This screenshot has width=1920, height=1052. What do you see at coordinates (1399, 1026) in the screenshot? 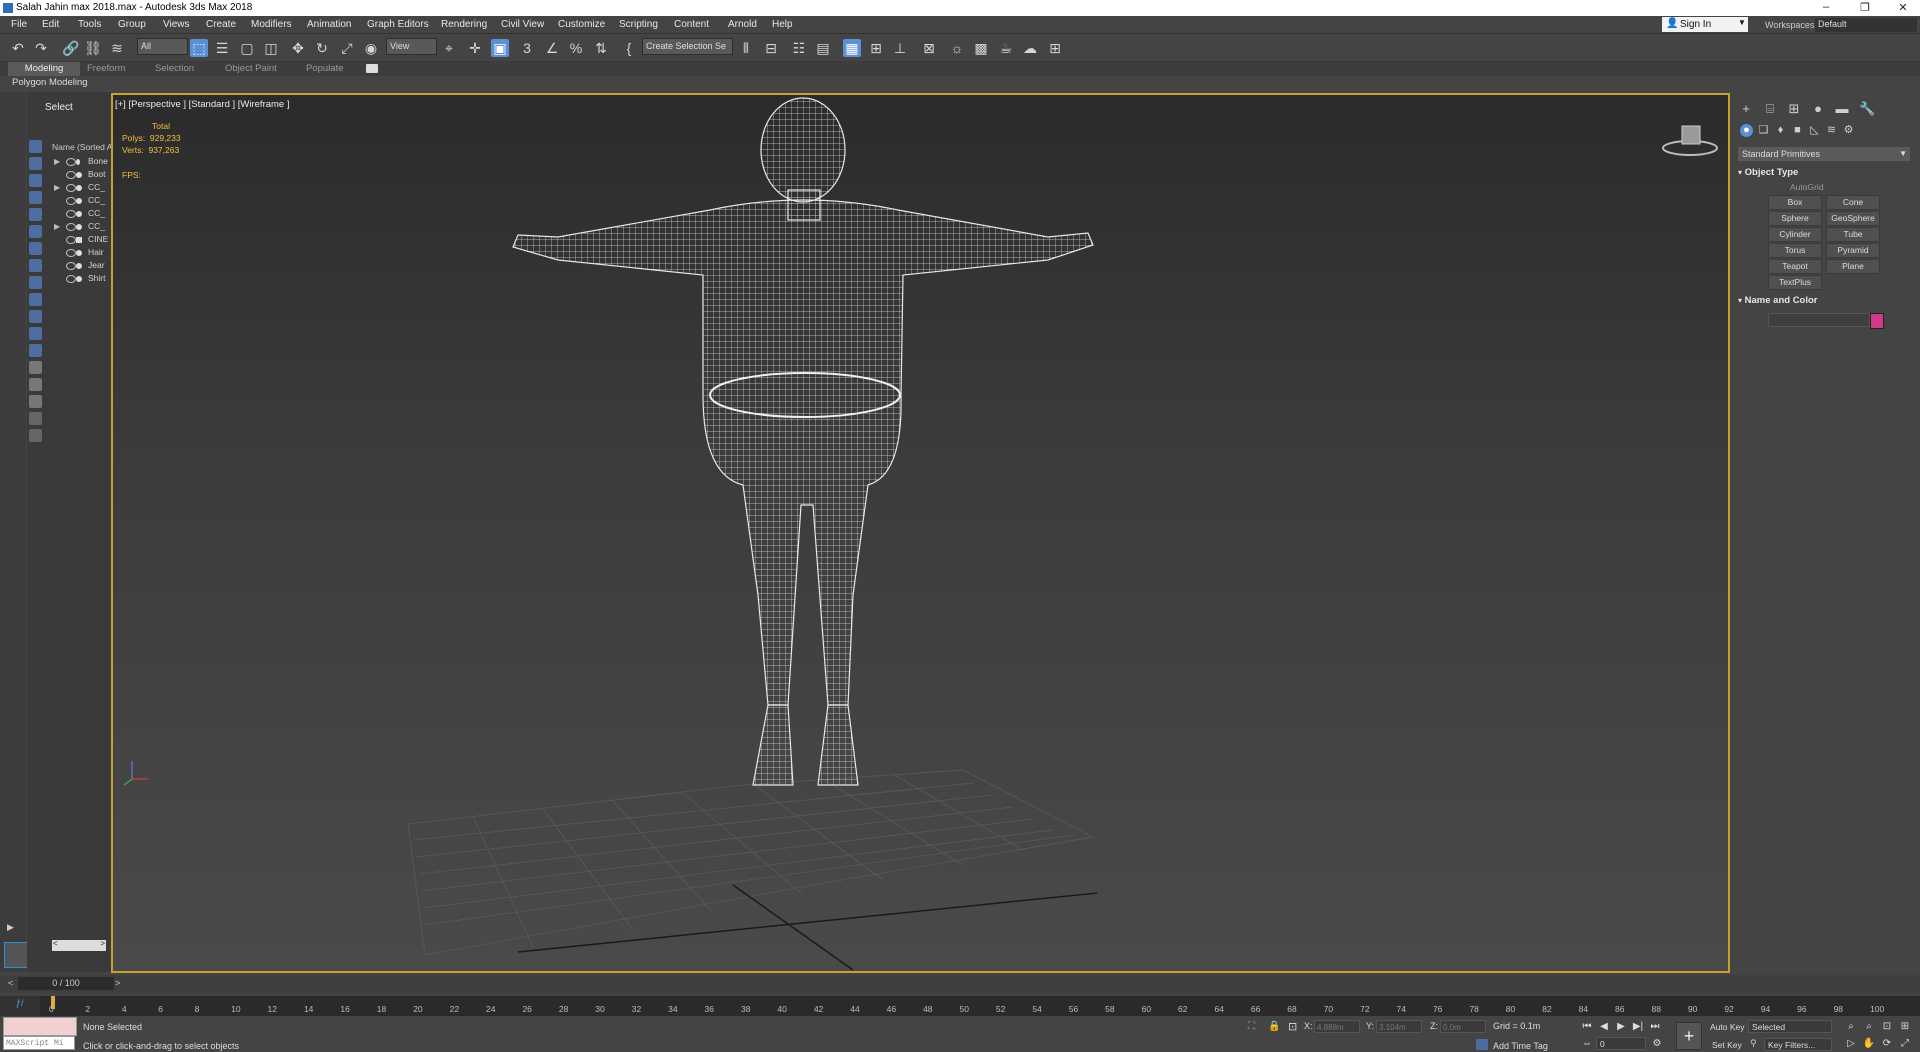
I see `y-coord-field: 3.104m` at bounding box center [1399, 1026].